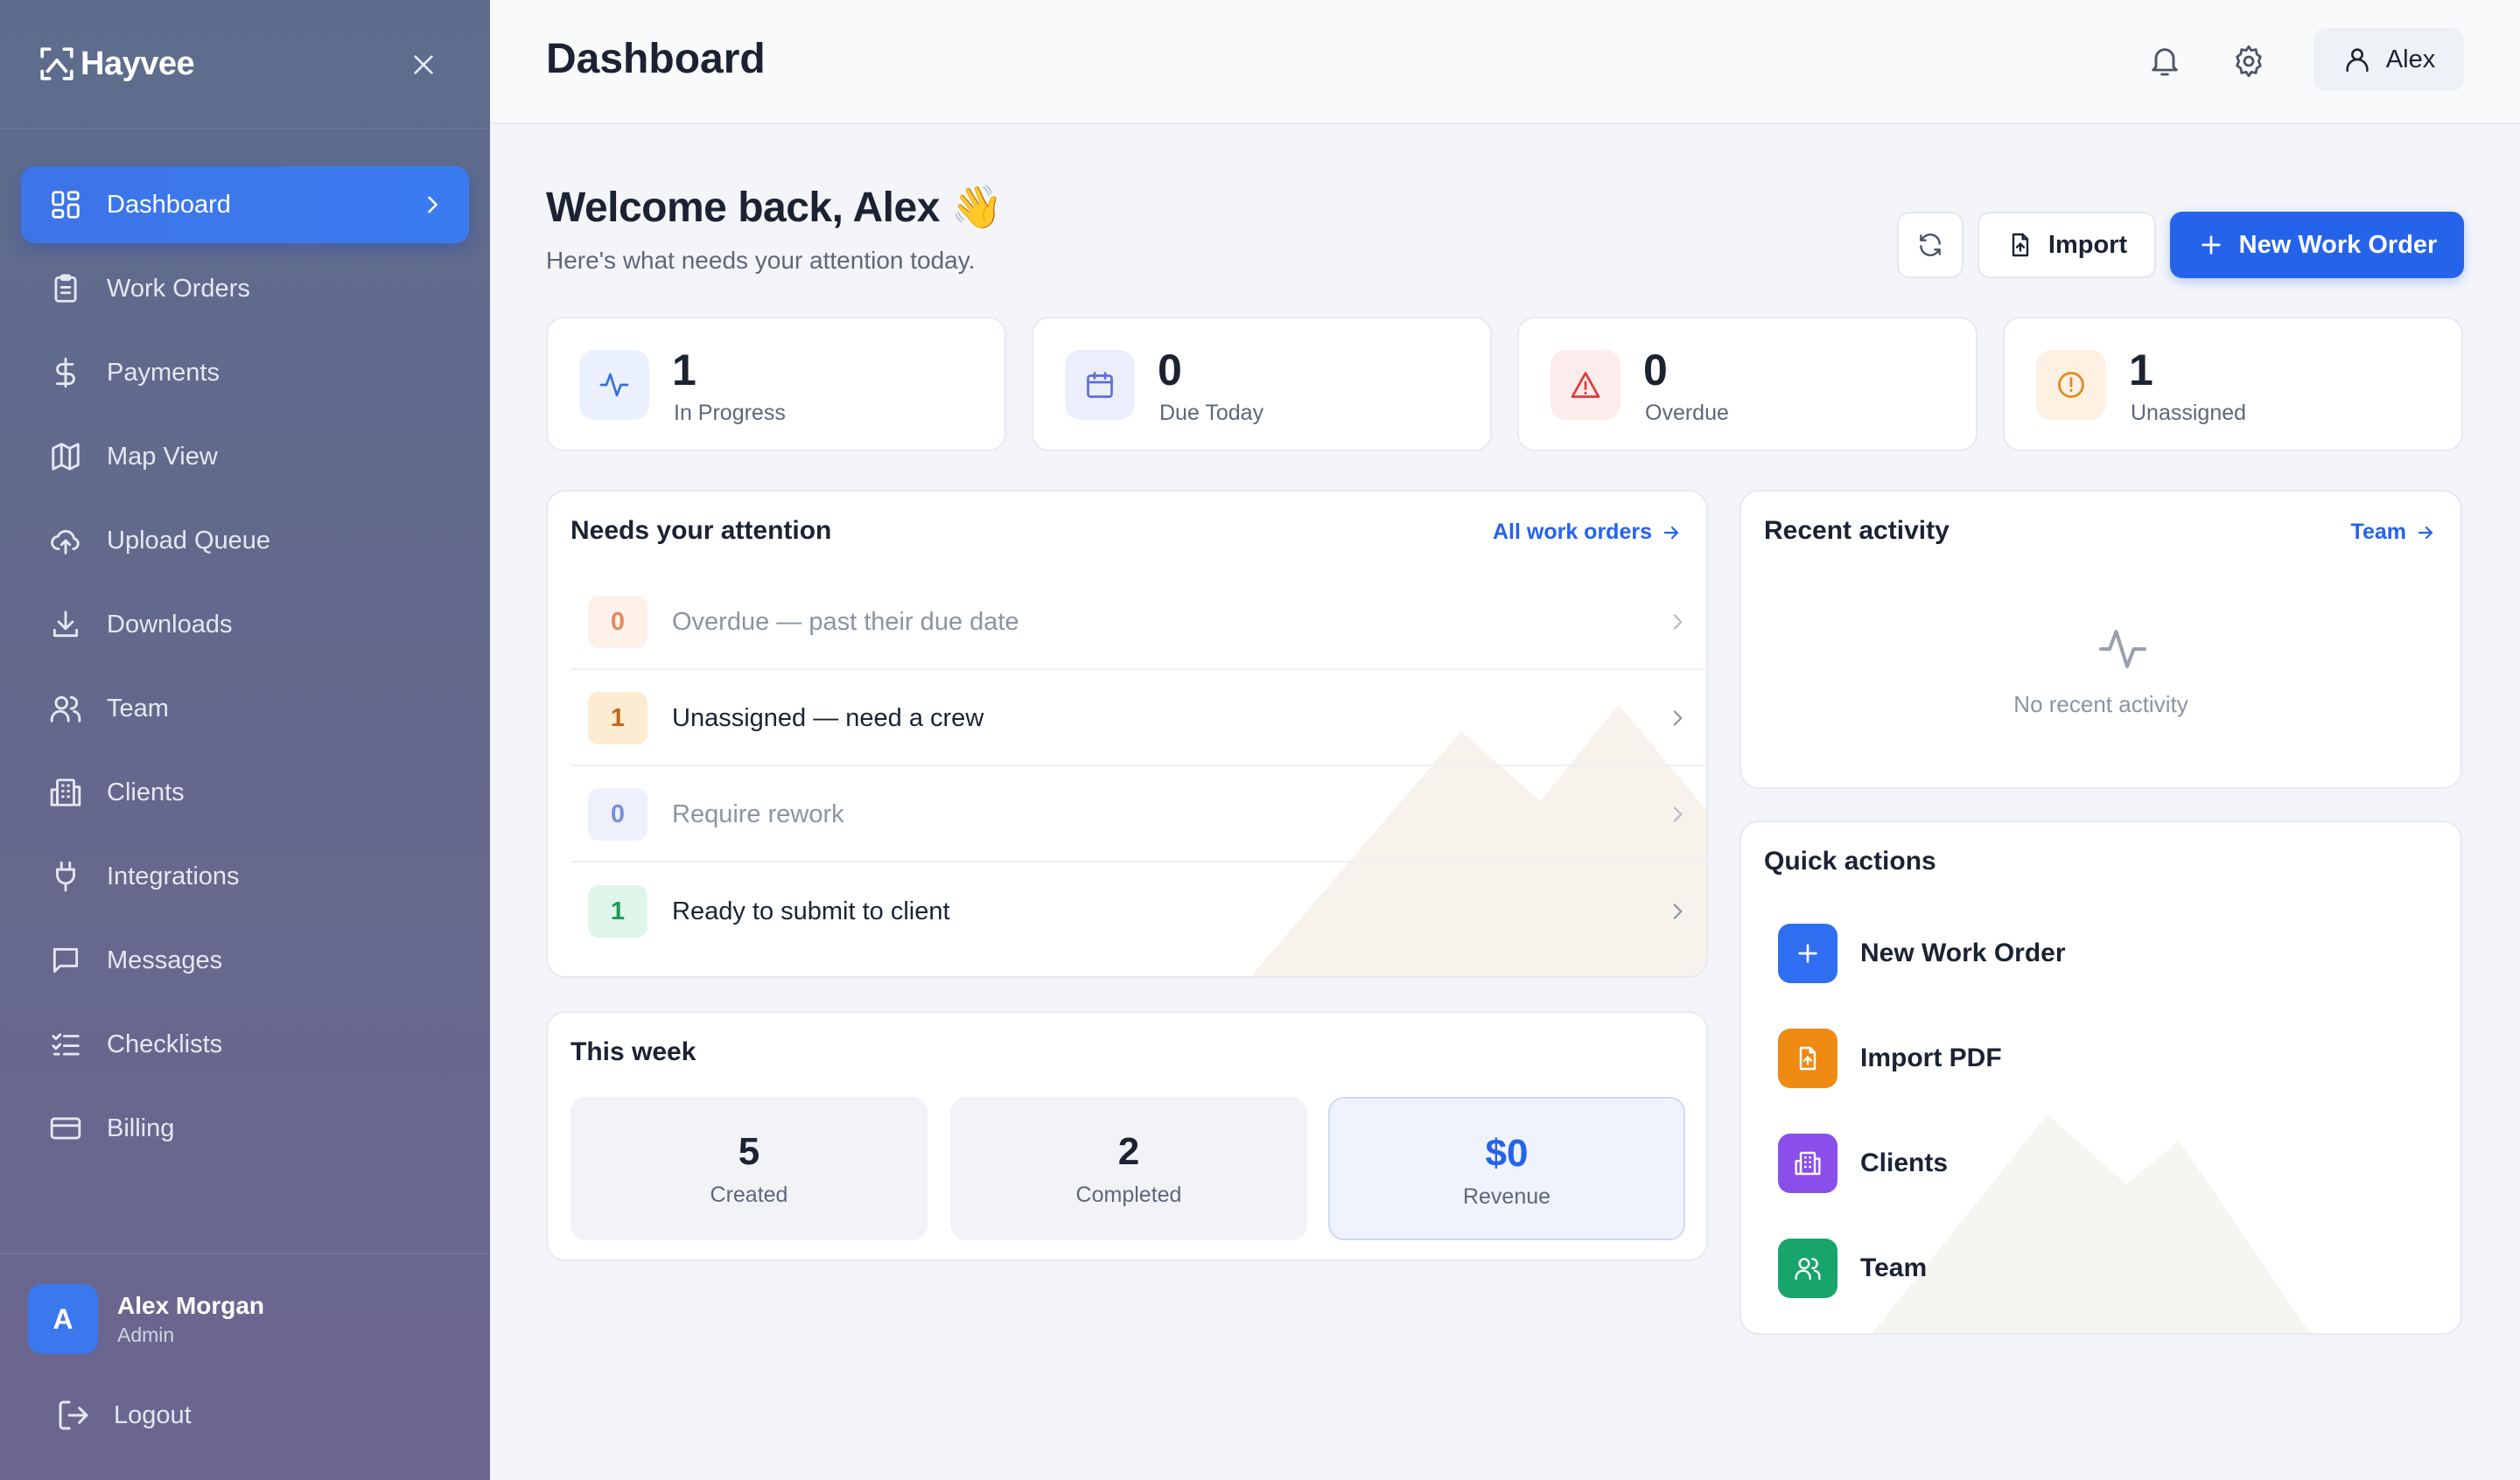 The image size is (2520, 1480). What do you see at coordinates (245, 205) in the screenshot?
I see `sidebar-item-dashboard: Dashboard` at bounding box center [245, 205].